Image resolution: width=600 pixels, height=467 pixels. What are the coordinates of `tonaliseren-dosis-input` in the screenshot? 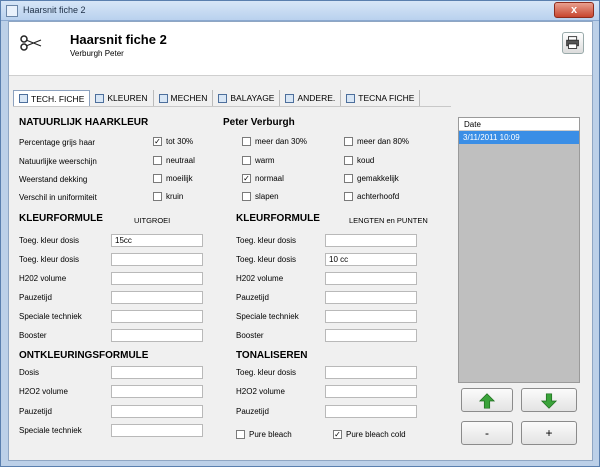 It's located at (371, 372).